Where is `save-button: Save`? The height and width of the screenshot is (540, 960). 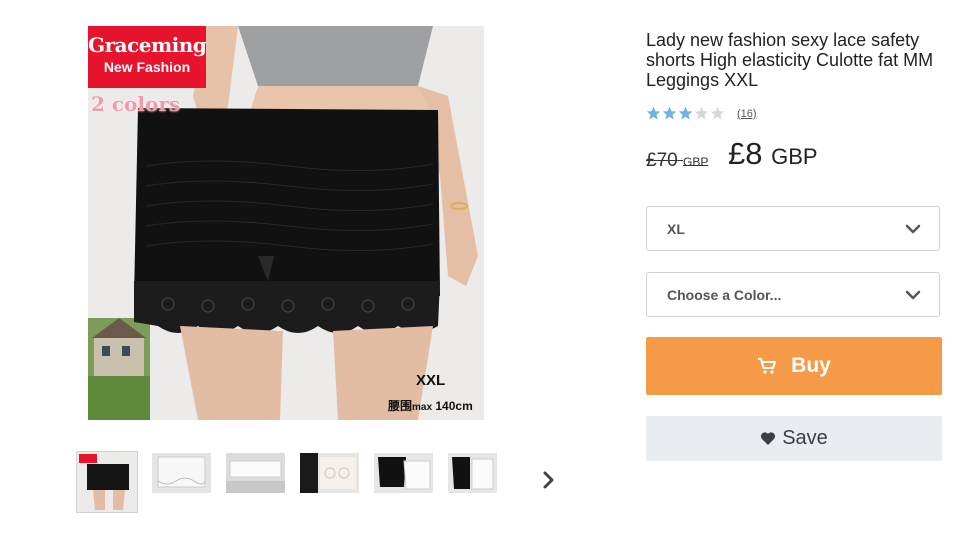
save-button: Save is located at coordinates (794, 438).